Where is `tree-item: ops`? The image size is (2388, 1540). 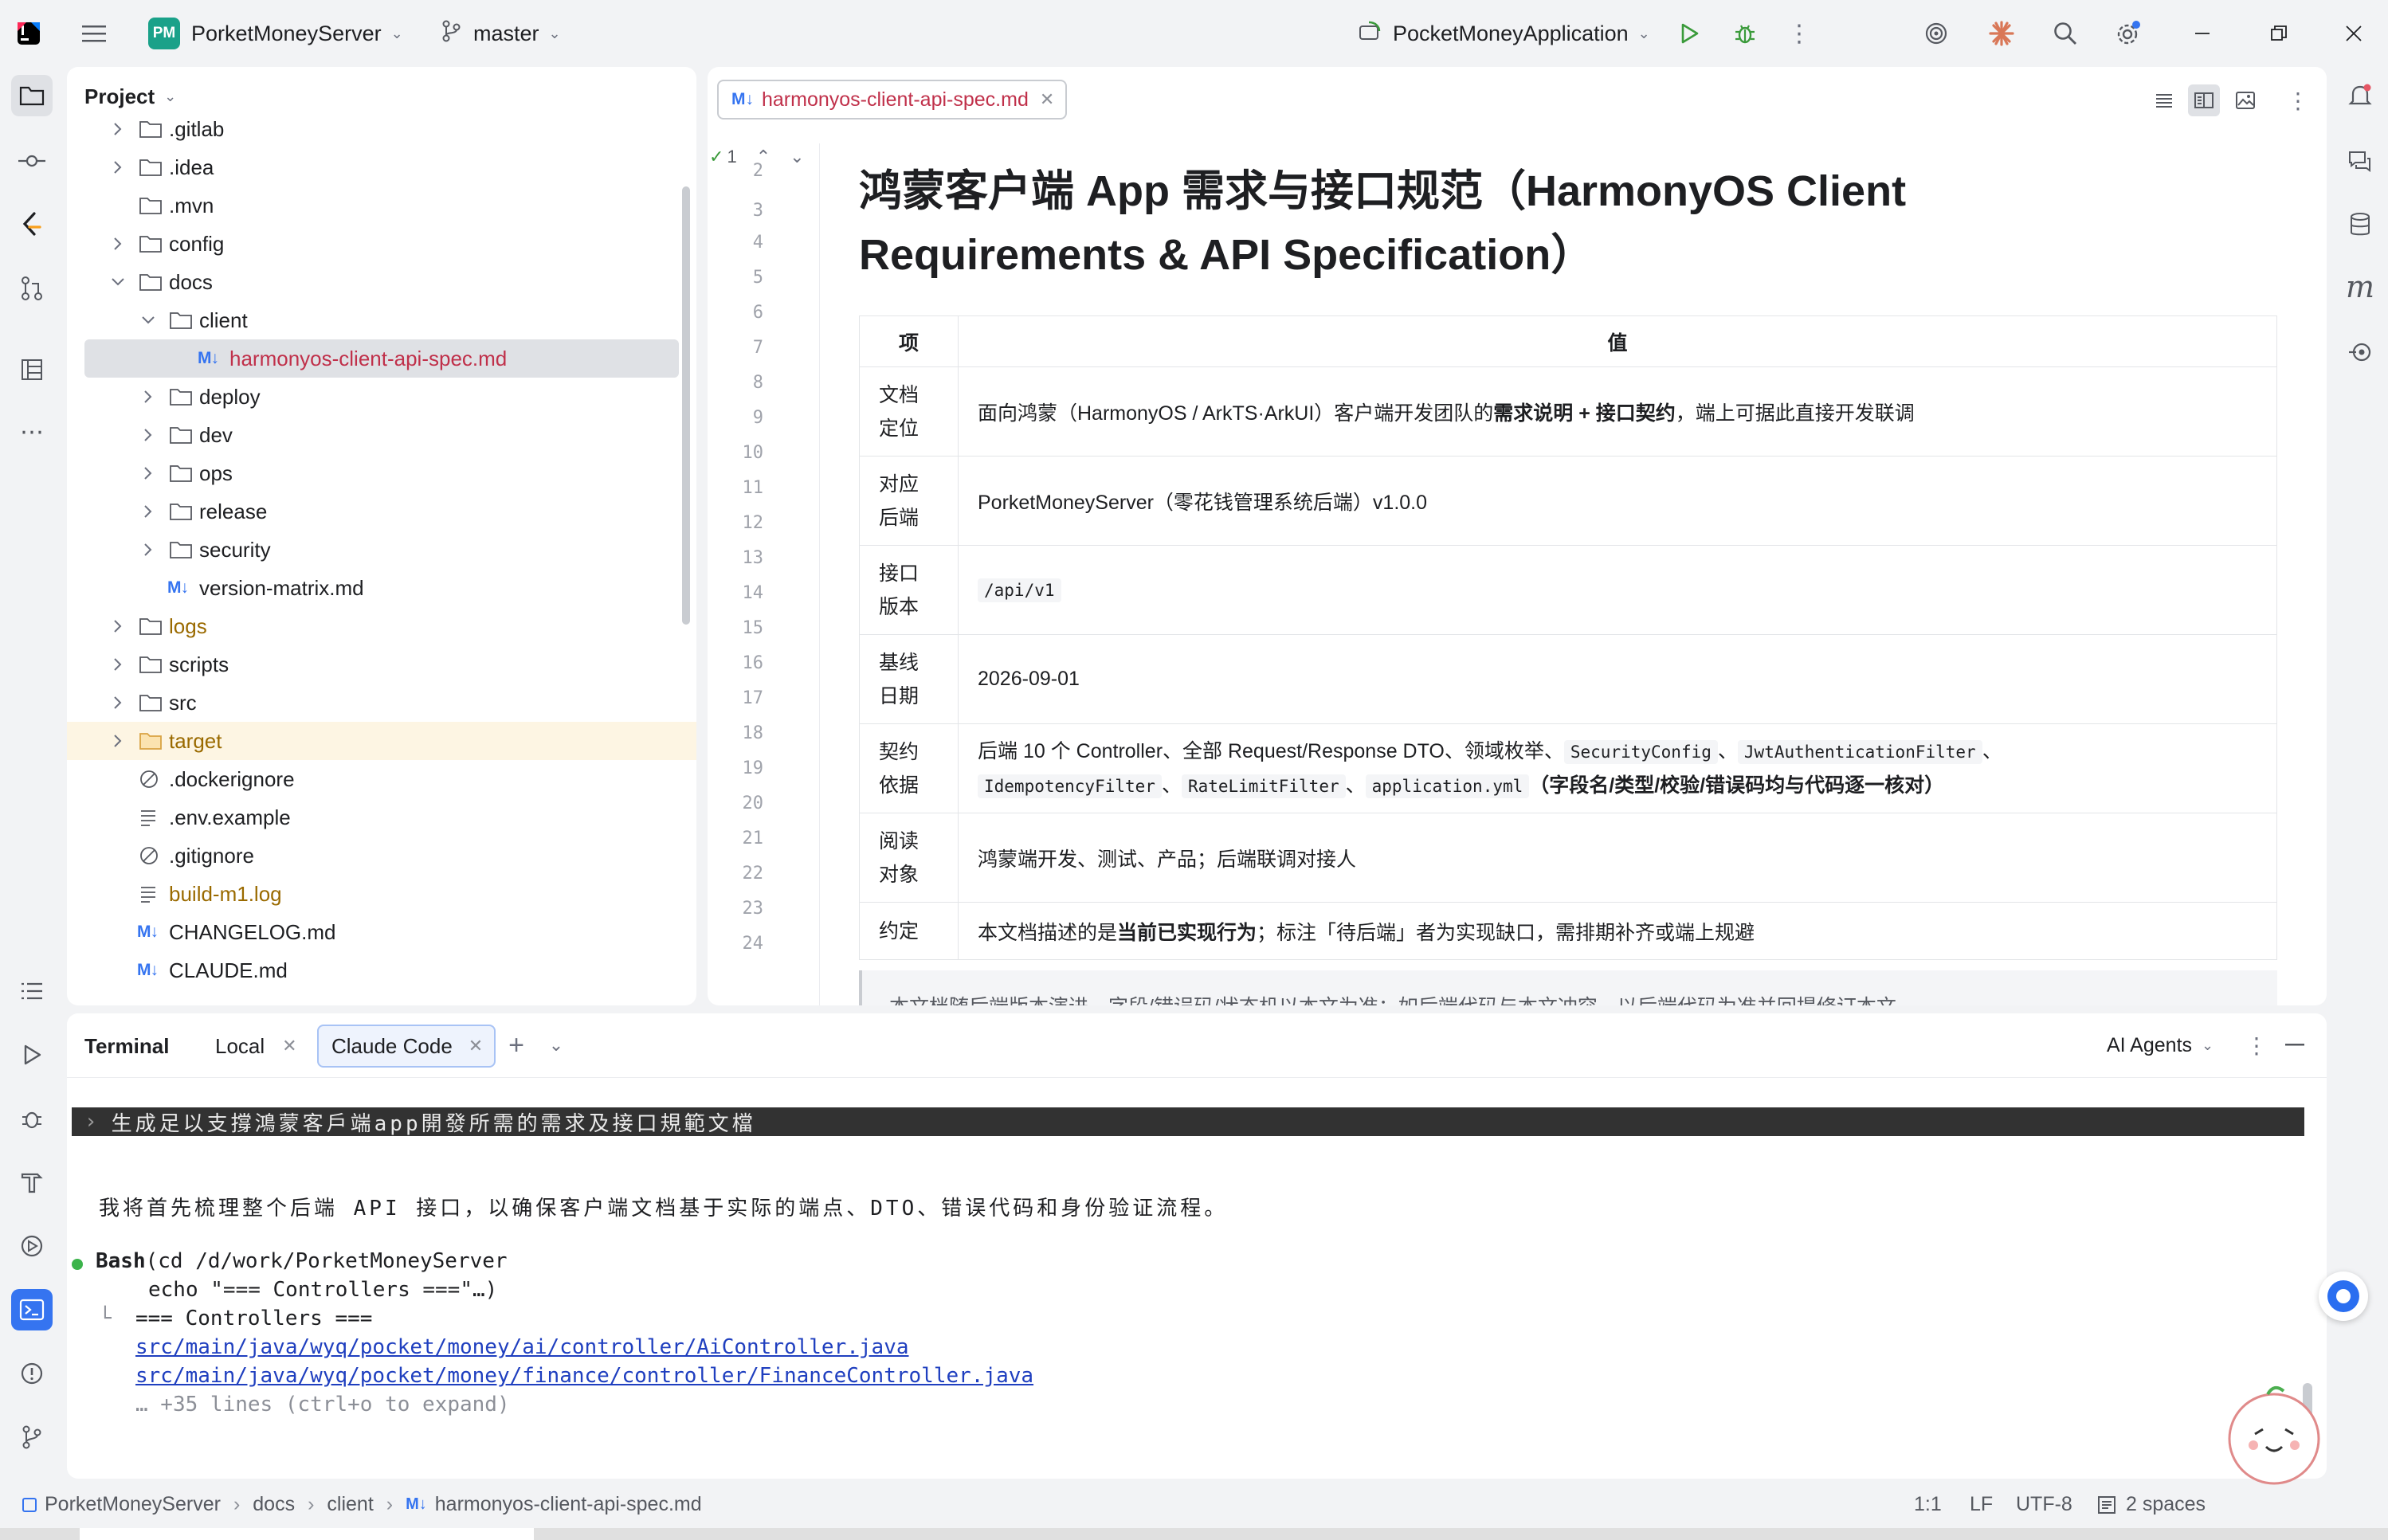
tree-item: ops is located at coordinates (381, 473).